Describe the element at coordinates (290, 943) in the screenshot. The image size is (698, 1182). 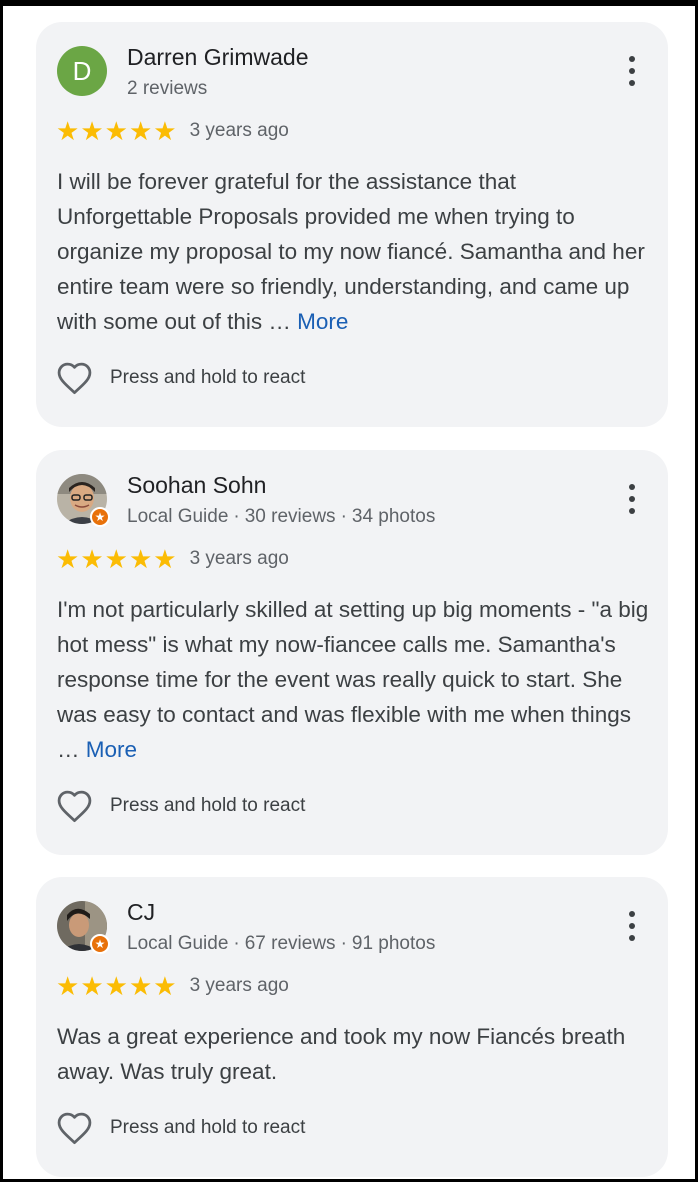
I see `reviewer-review-count: 67 reviews` at that location.